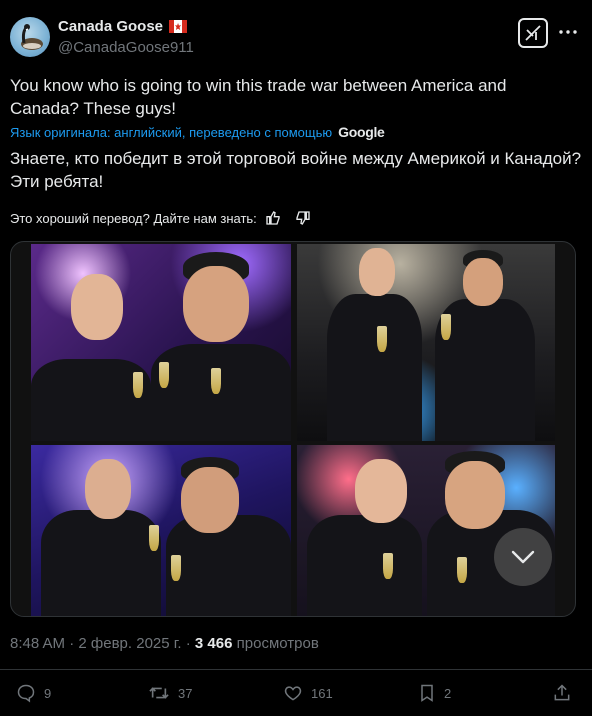 Image resolution: width=592 pixels, height=716 pixels. I want to click on reply-button: 9, so click(33, 693).